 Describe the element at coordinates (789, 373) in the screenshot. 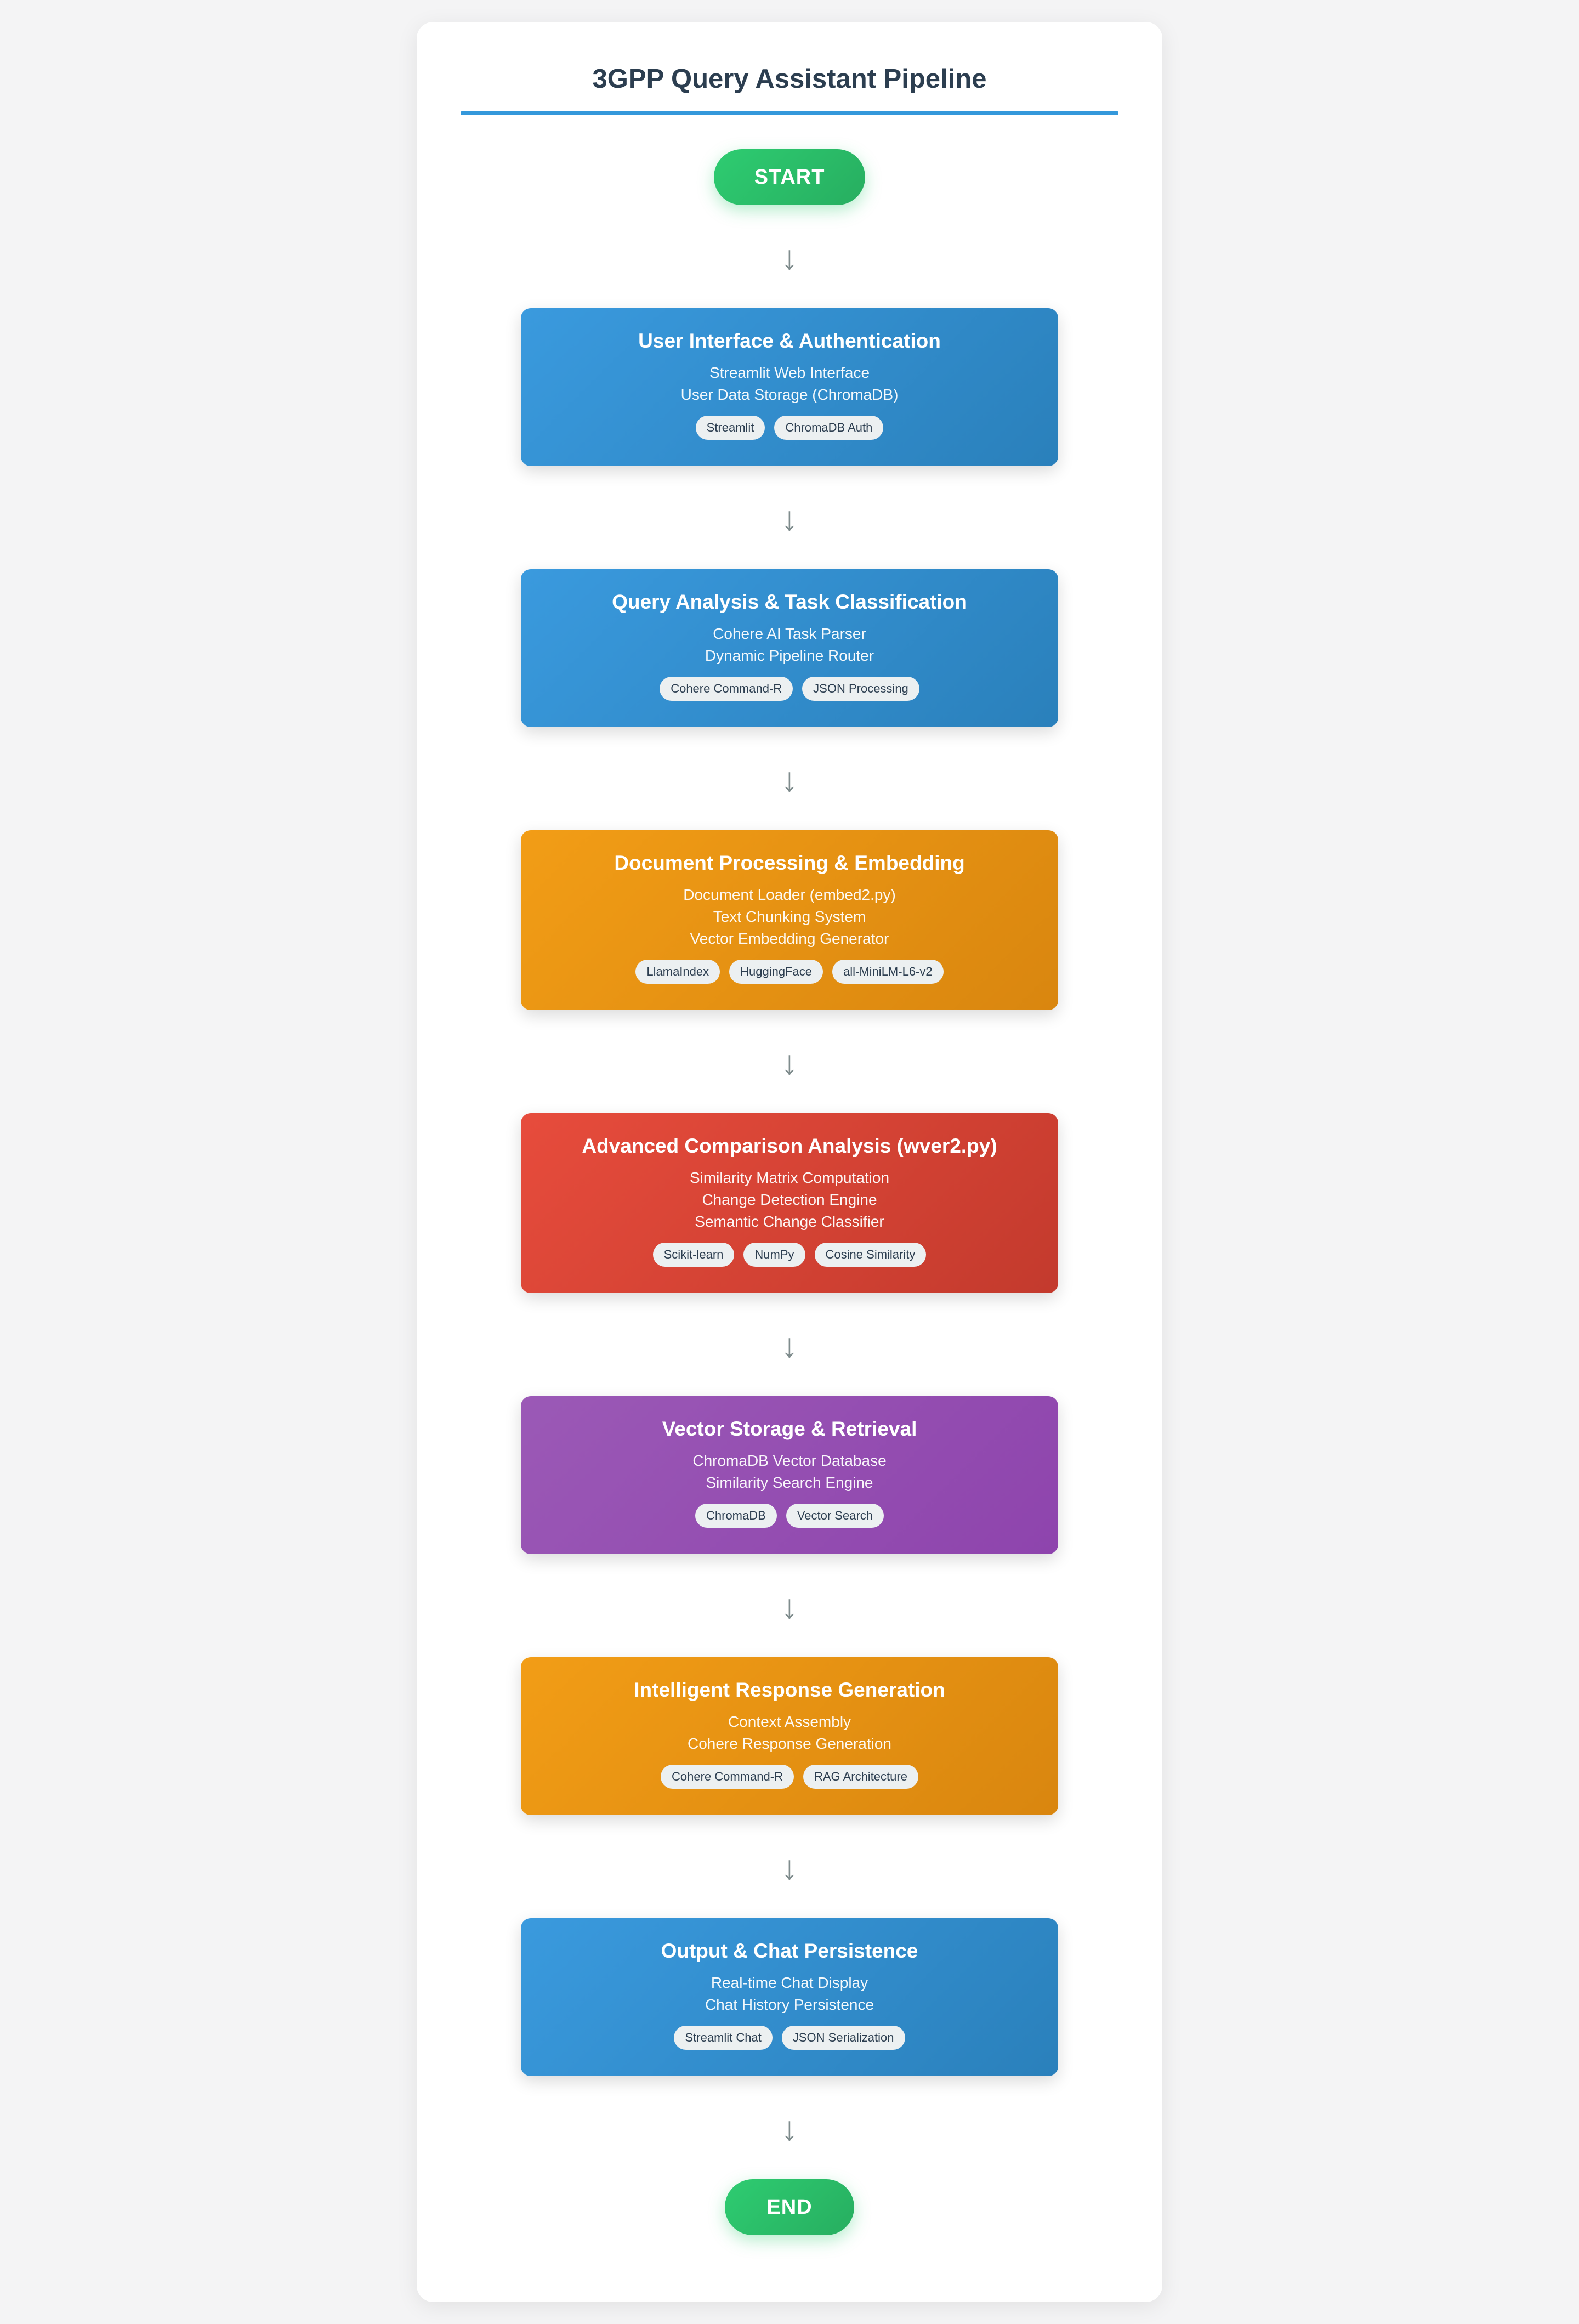

I see `stage-component: Streamlit Web Interface` at that location.